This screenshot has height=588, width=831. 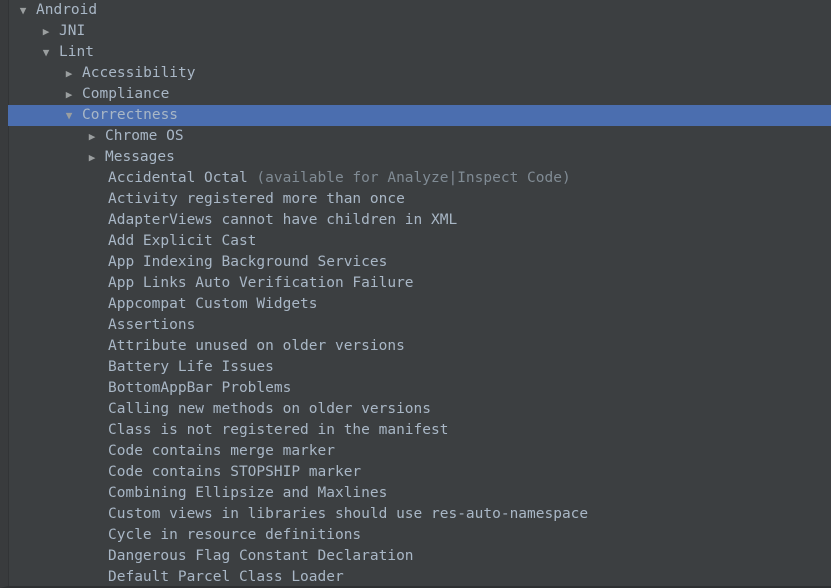 I want to click on tree-row: Calling new methods on older versions, so click(x=419, y=409).